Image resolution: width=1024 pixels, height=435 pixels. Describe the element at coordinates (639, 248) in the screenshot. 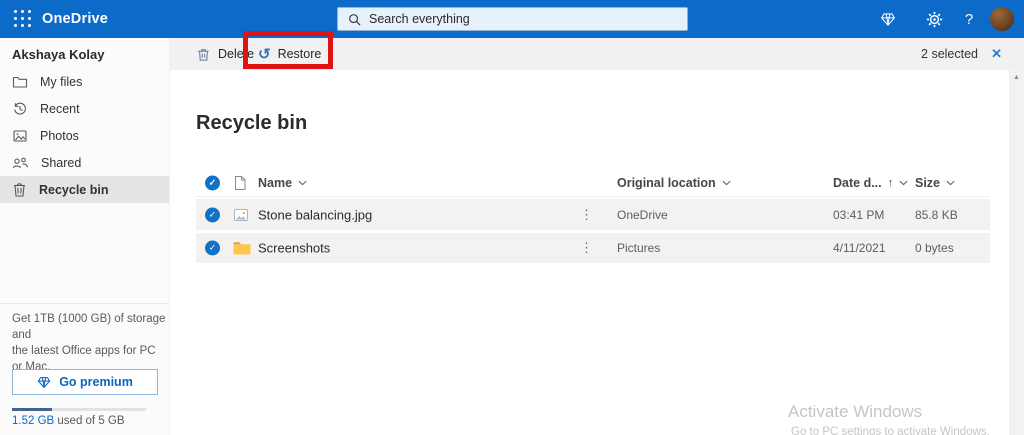

I see `original-location: Pictures` at that location.